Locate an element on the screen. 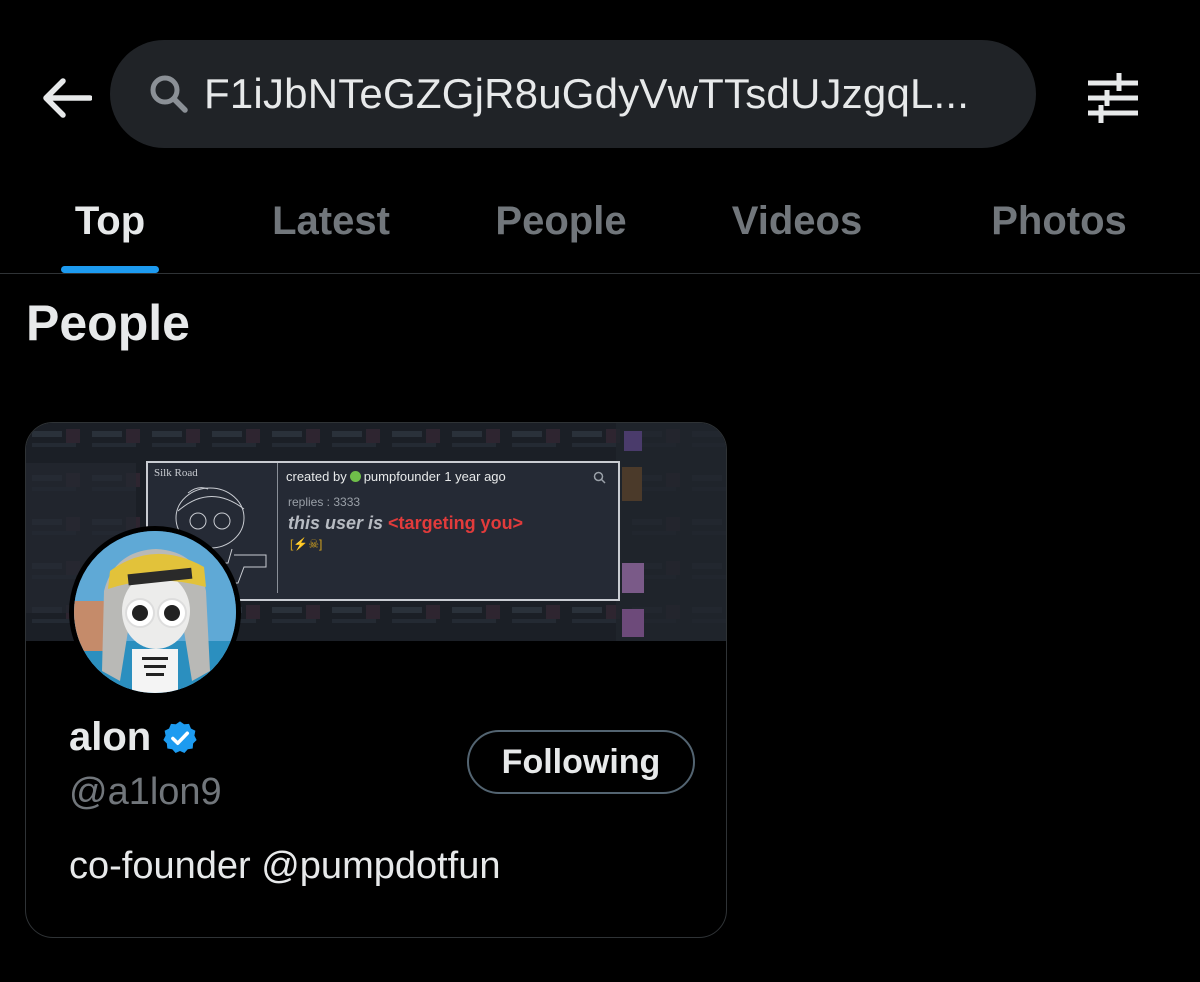  search-settings-button is located at coordinates (1113, 98).